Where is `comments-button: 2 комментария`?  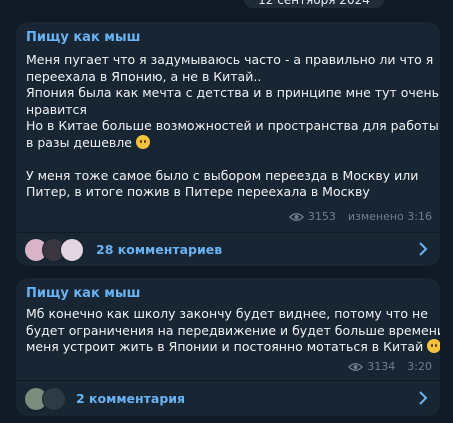
comments-button: 2 комментария is located at coordinates (228, 398).